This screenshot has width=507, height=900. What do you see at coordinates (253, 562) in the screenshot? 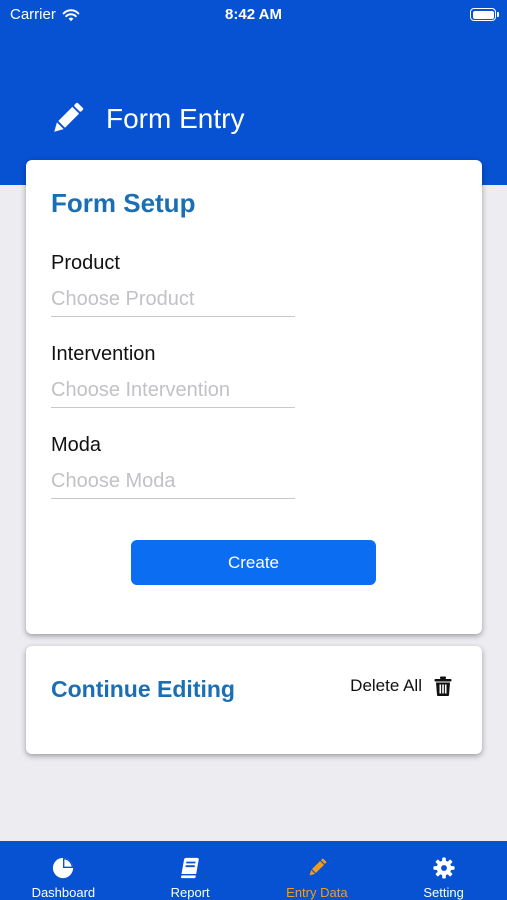
I see `create-button: Create` at bounding box center [253, 562].